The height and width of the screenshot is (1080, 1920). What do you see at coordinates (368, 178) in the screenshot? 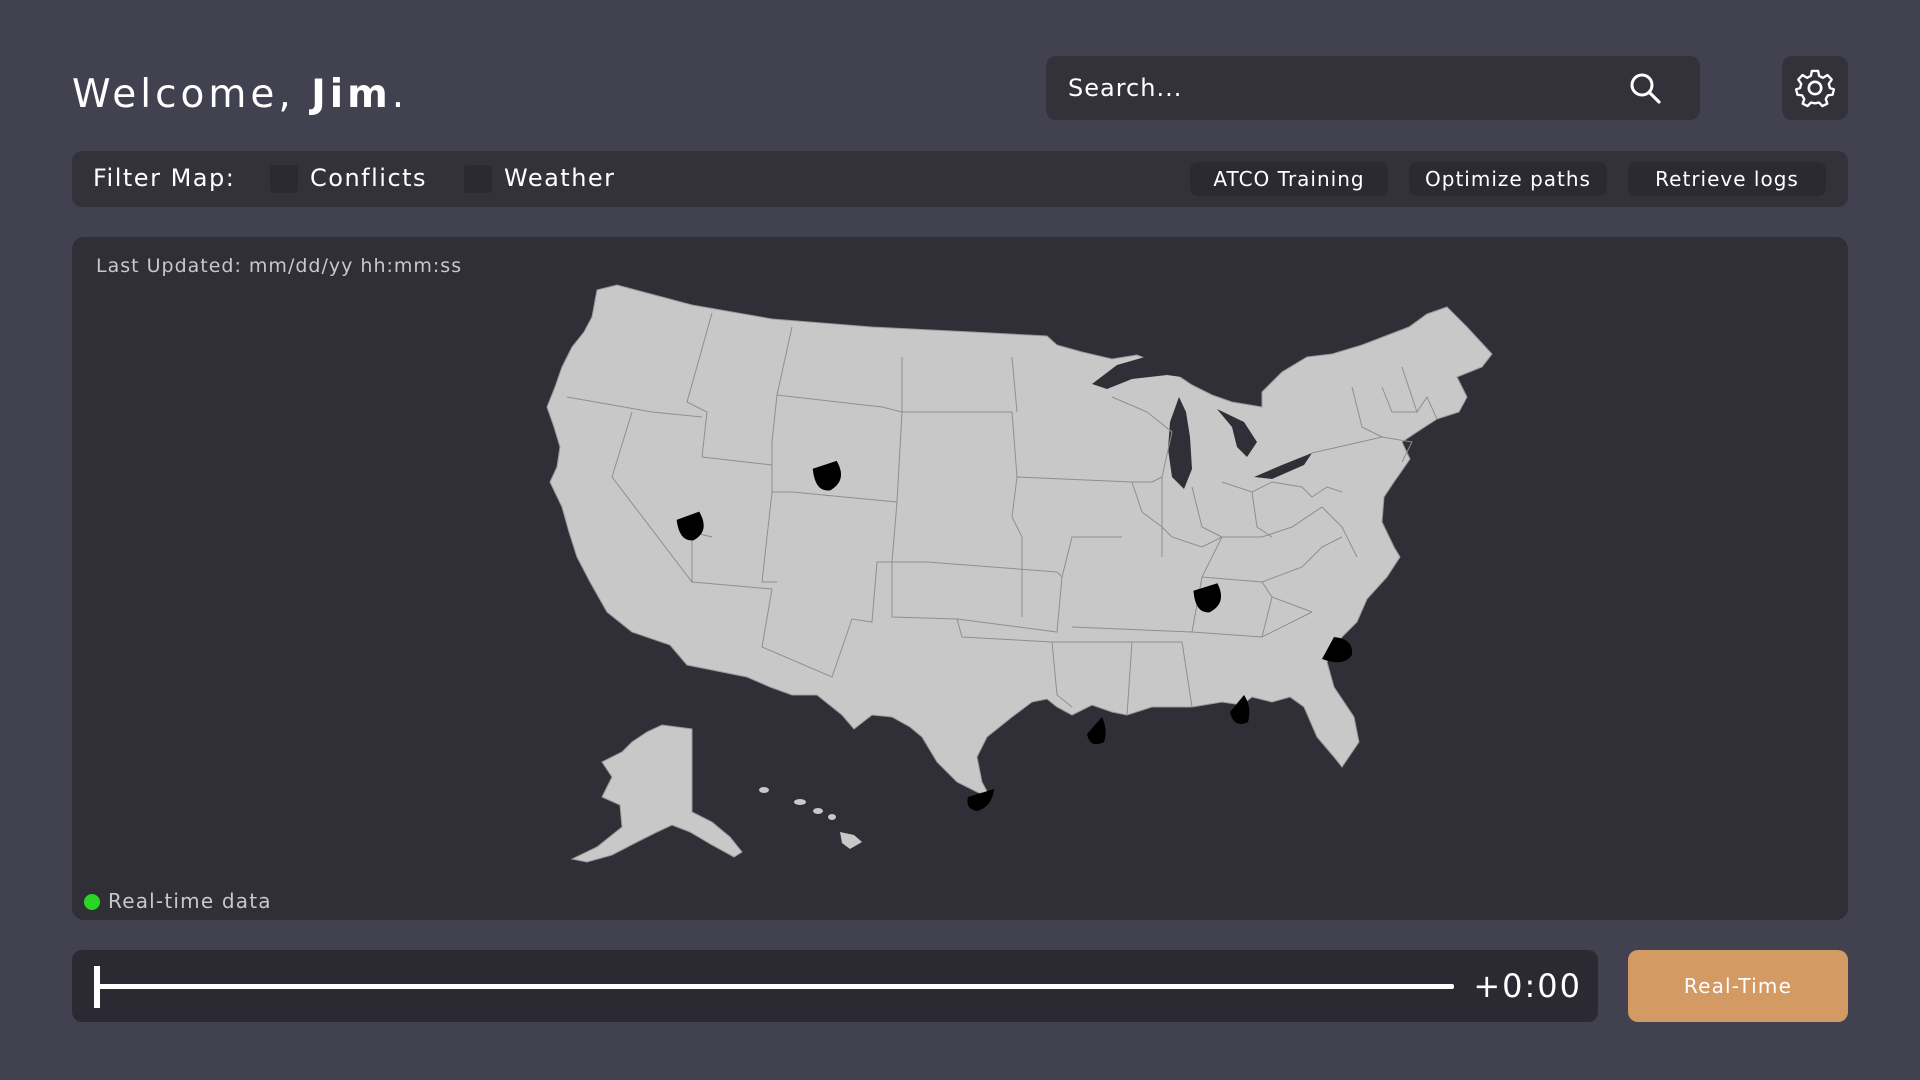
I see `conflicts-label: Conflicts` at bounding box center [368, 178].